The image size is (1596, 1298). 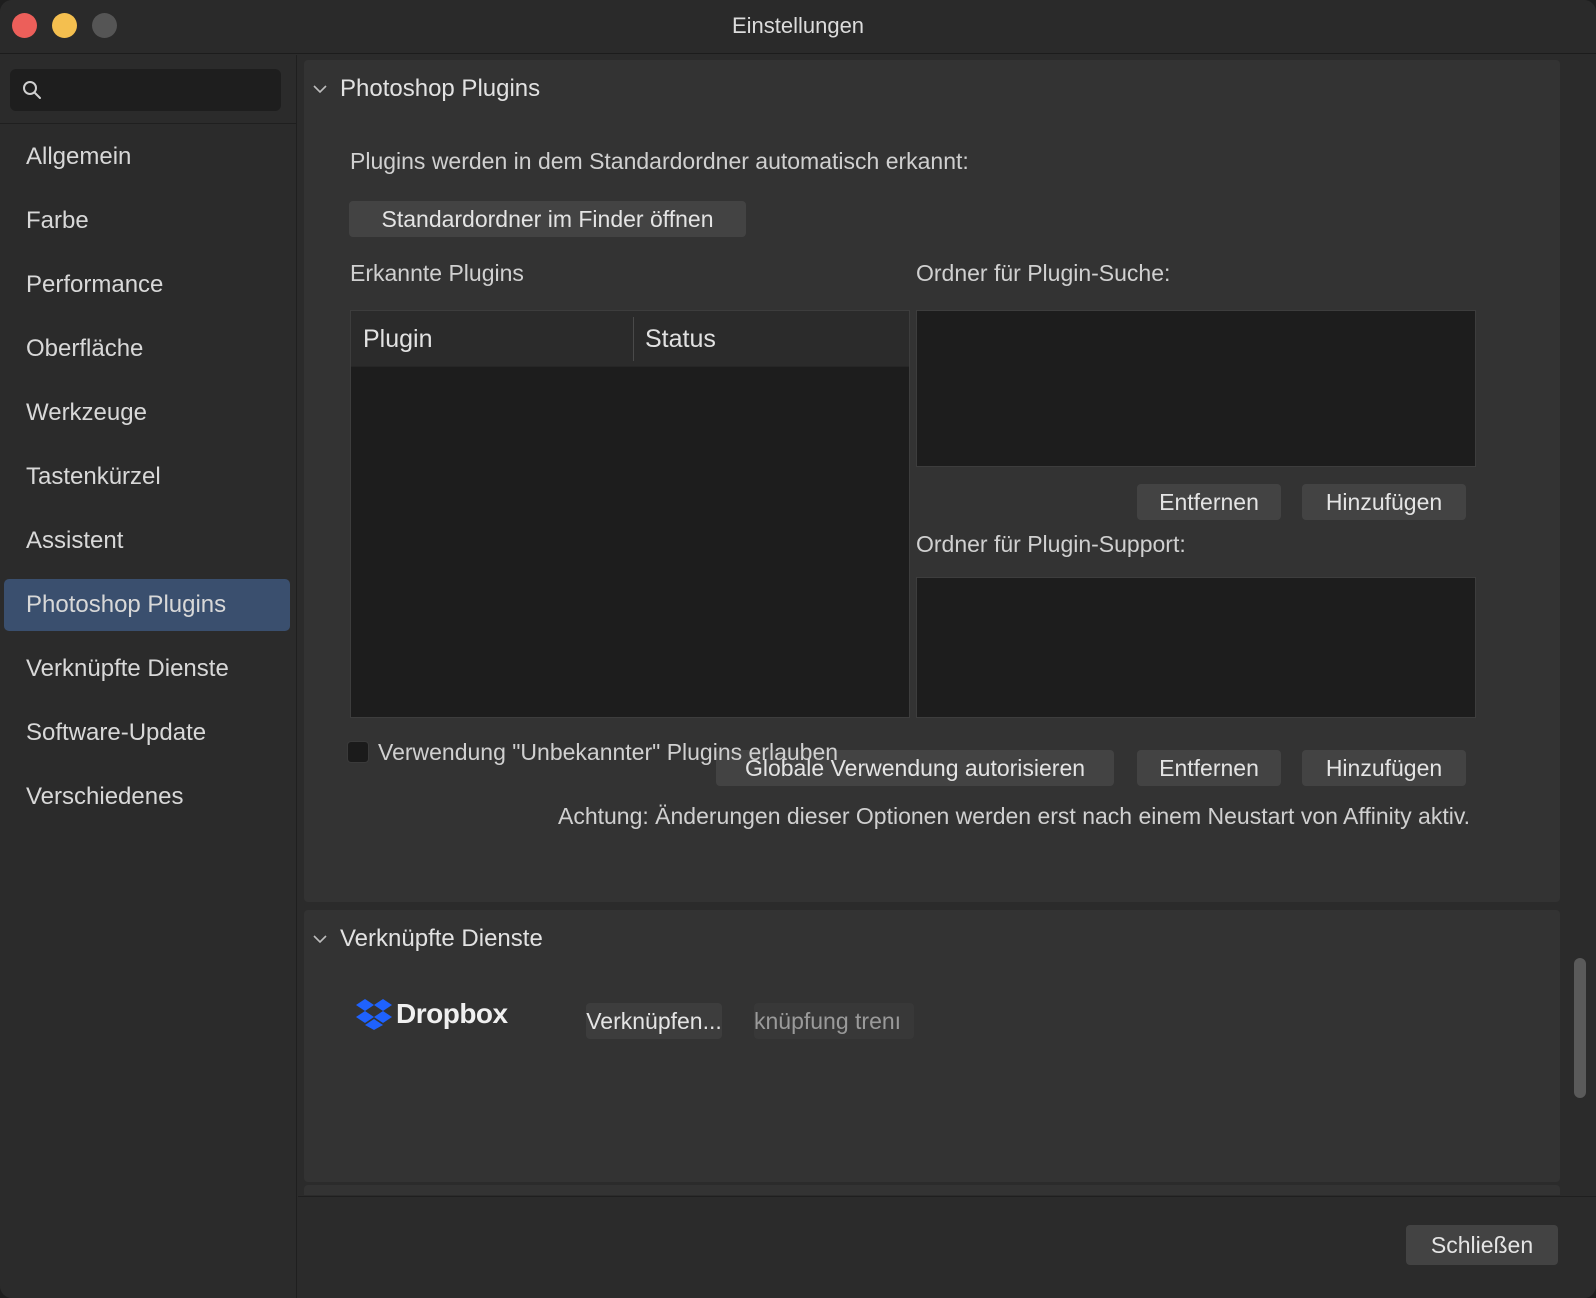 I want to click on column-header-status: Status, so click(x=680, y=339).